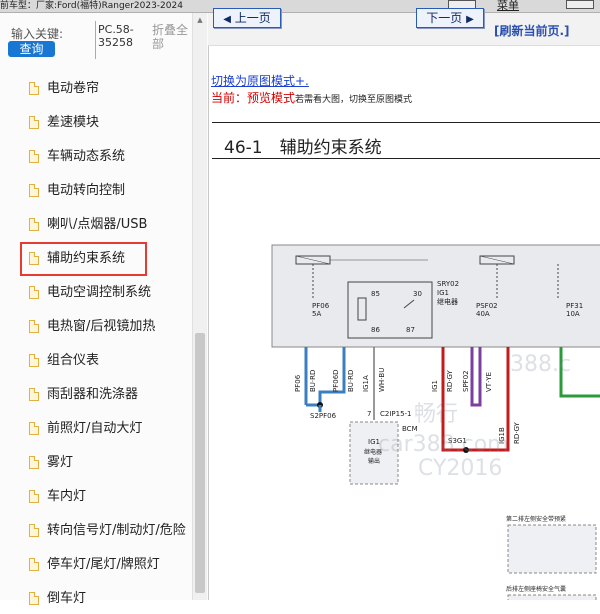 Image resolution: width=600 pixels, height=614 pixels. Describe the element at coordinates (336, 380) in the screenshot. I see `wire-label: PF06D` at that location.